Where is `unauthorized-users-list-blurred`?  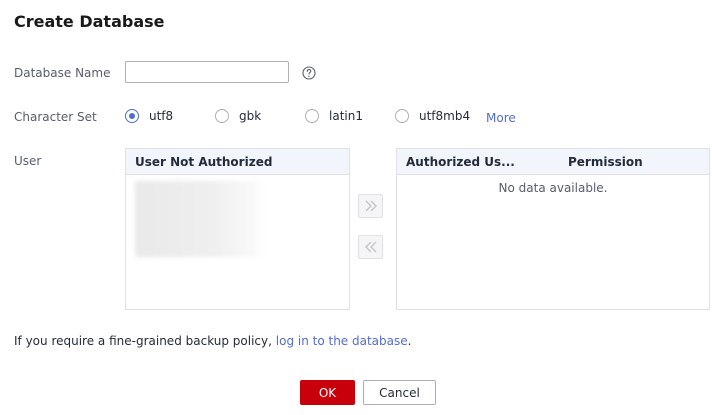 unauthorized-users-list-blurred is located at coordinates (201, 219).